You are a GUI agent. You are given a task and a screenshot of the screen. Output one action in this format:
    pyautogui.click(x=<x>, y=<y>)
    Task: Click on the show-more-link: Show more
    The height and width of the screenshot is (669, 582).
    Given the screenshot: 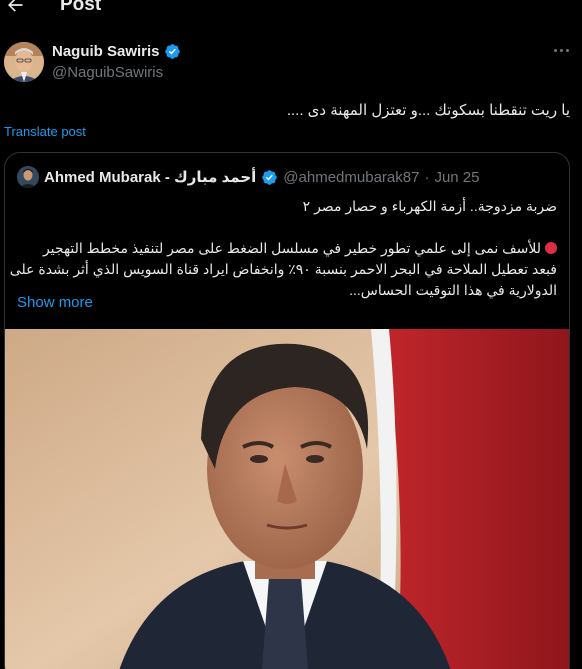 What is the action you would take?
    pyautogui.click(x=55, y=302)
    